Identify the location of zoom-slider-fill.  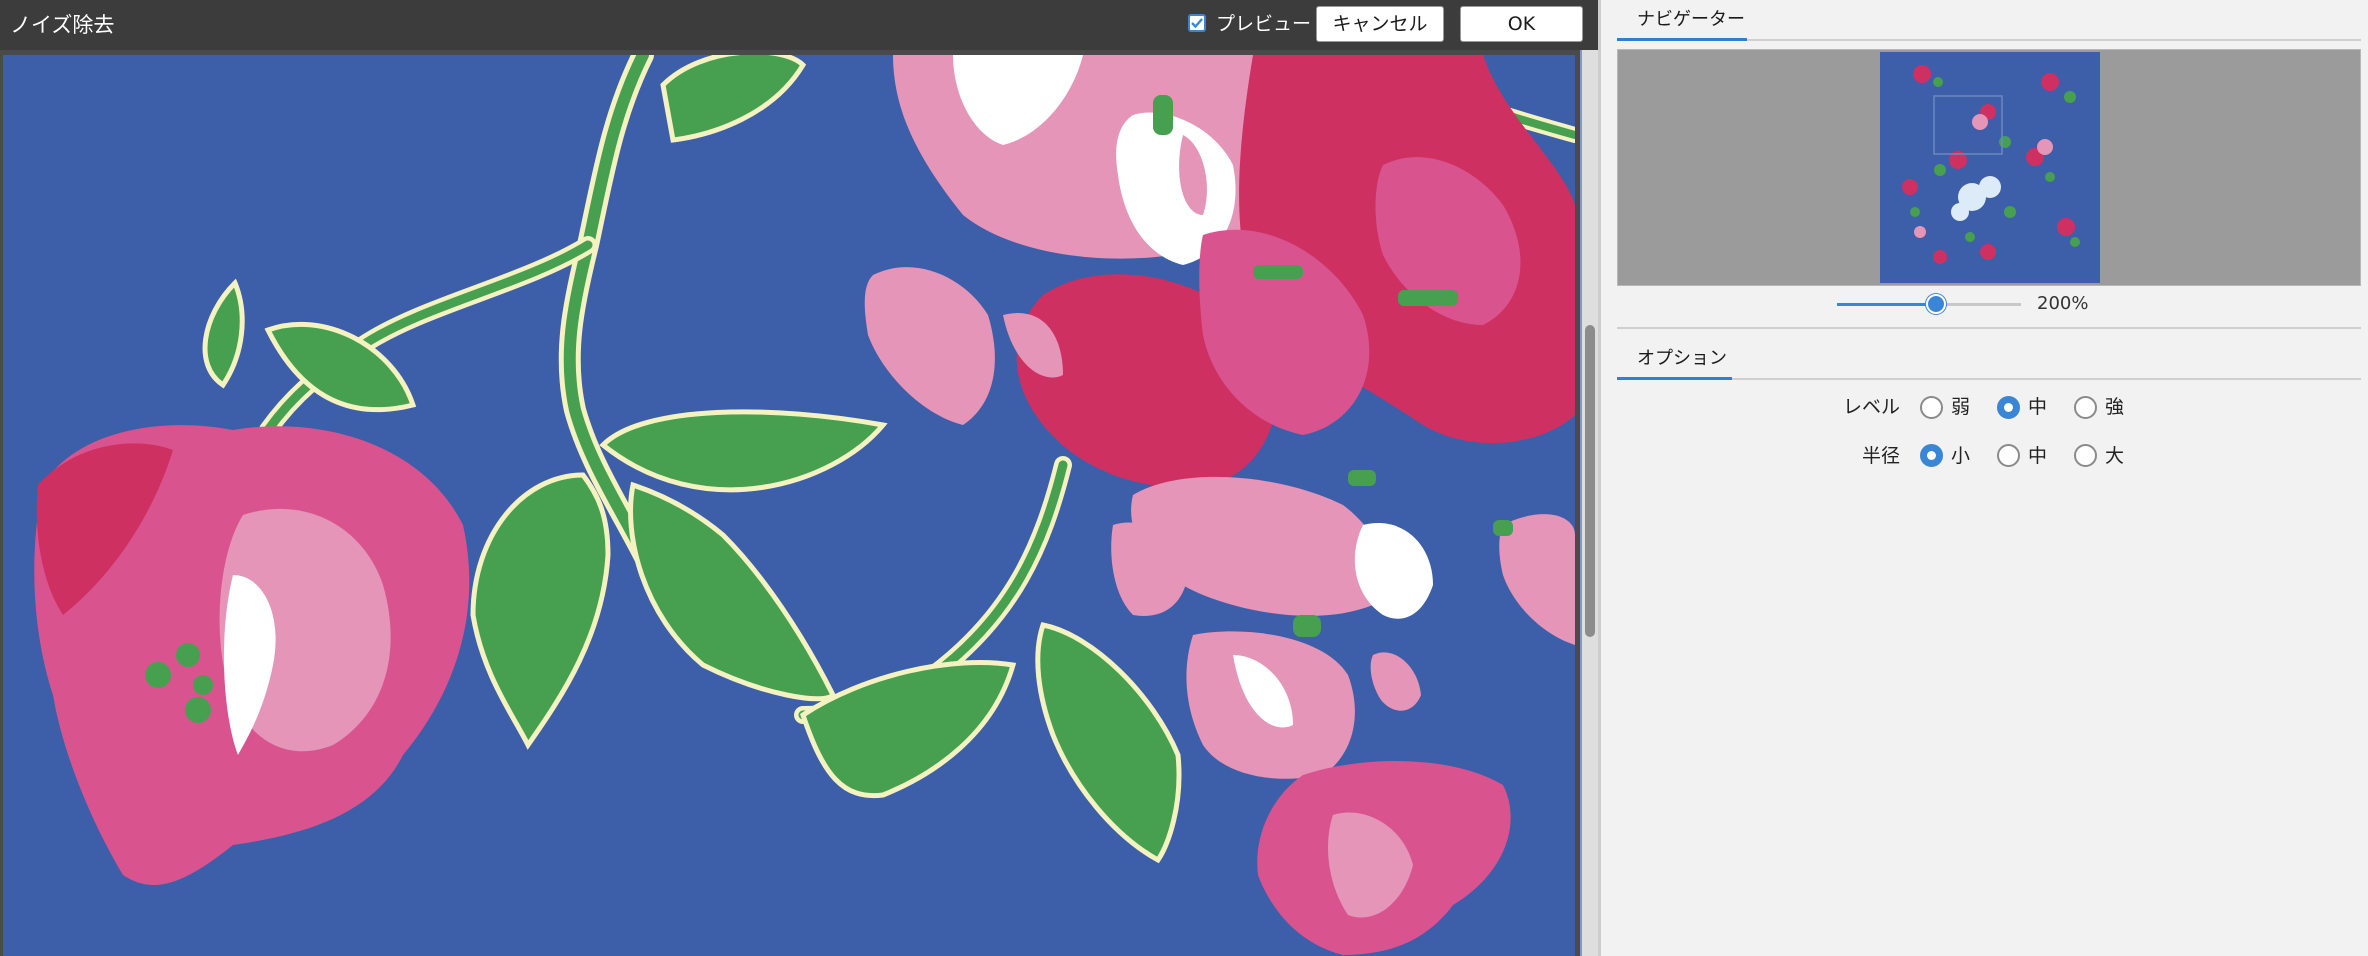
(1886, 304).